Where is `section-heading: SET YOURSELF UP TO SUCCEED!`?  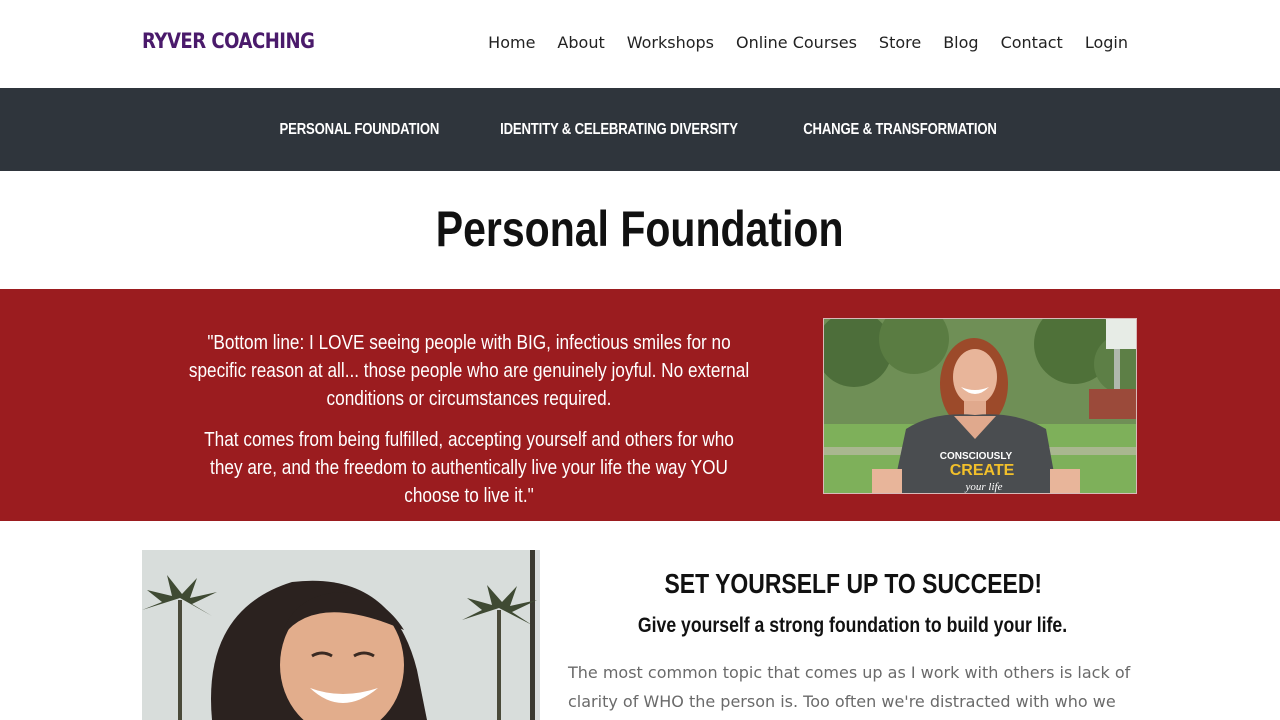
section-heading: SET YOURSELF UP TO SUCCEED! is located at coordinates (853, 583).